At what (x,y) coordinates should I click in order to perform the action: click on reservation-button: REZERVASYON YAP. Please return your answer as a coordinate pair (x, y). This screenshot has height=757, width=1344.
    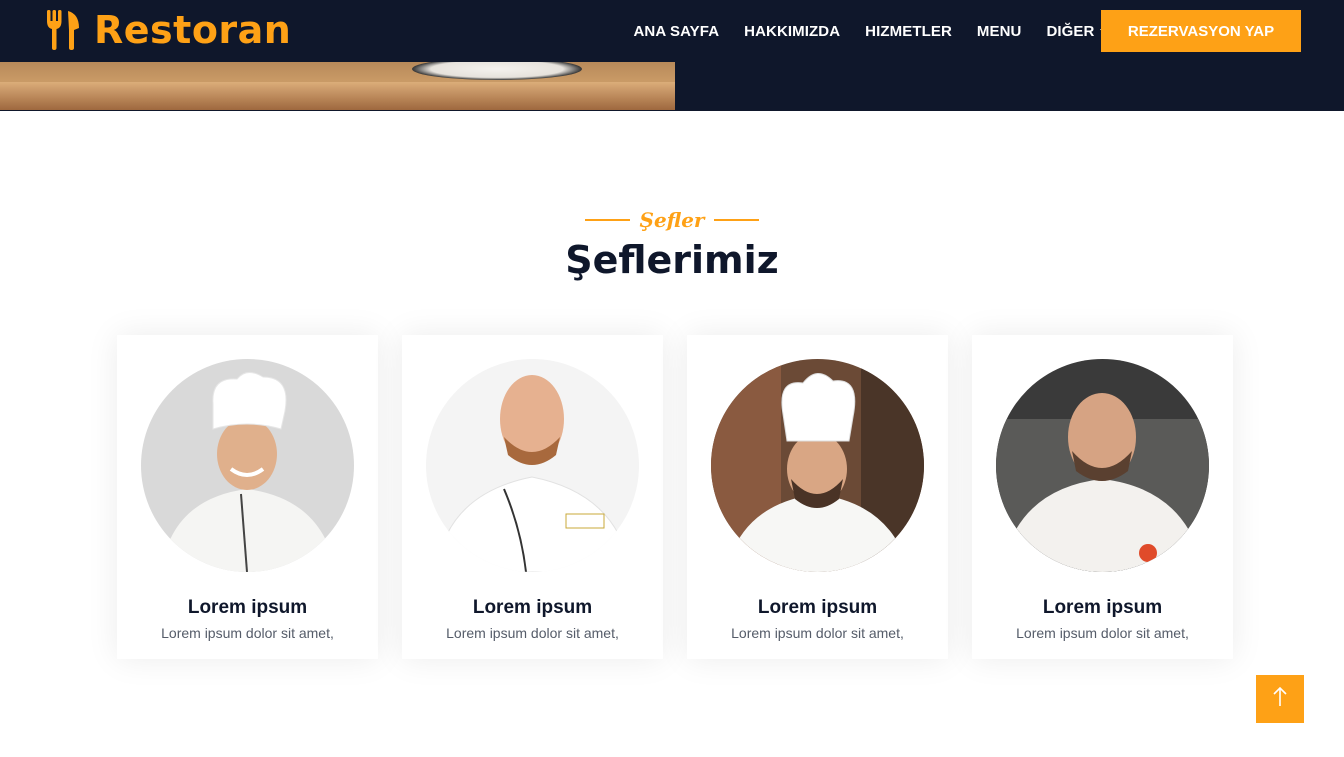
    Looking at the image, I should click on (1201, 31).